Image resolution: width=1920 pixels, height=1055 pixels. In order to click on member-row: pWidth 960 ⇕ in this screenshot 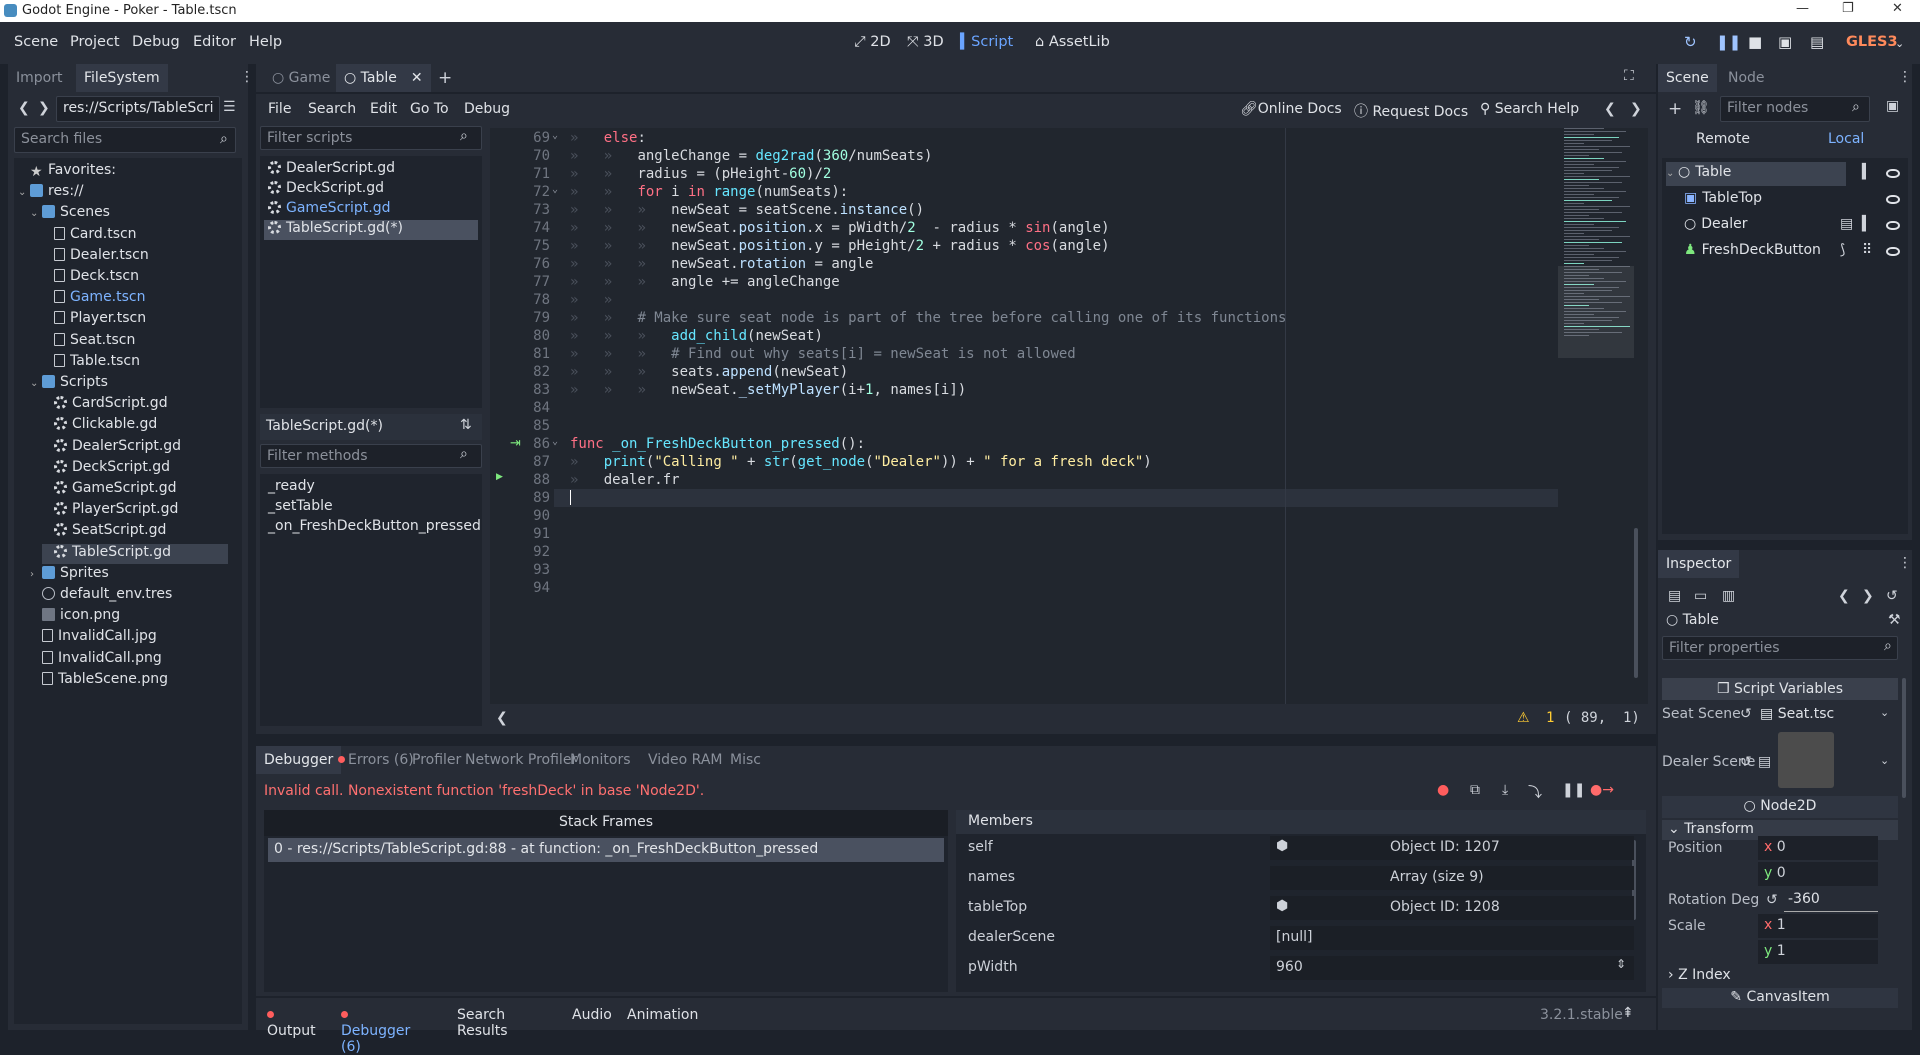, I will do `click(1300, 968)`.